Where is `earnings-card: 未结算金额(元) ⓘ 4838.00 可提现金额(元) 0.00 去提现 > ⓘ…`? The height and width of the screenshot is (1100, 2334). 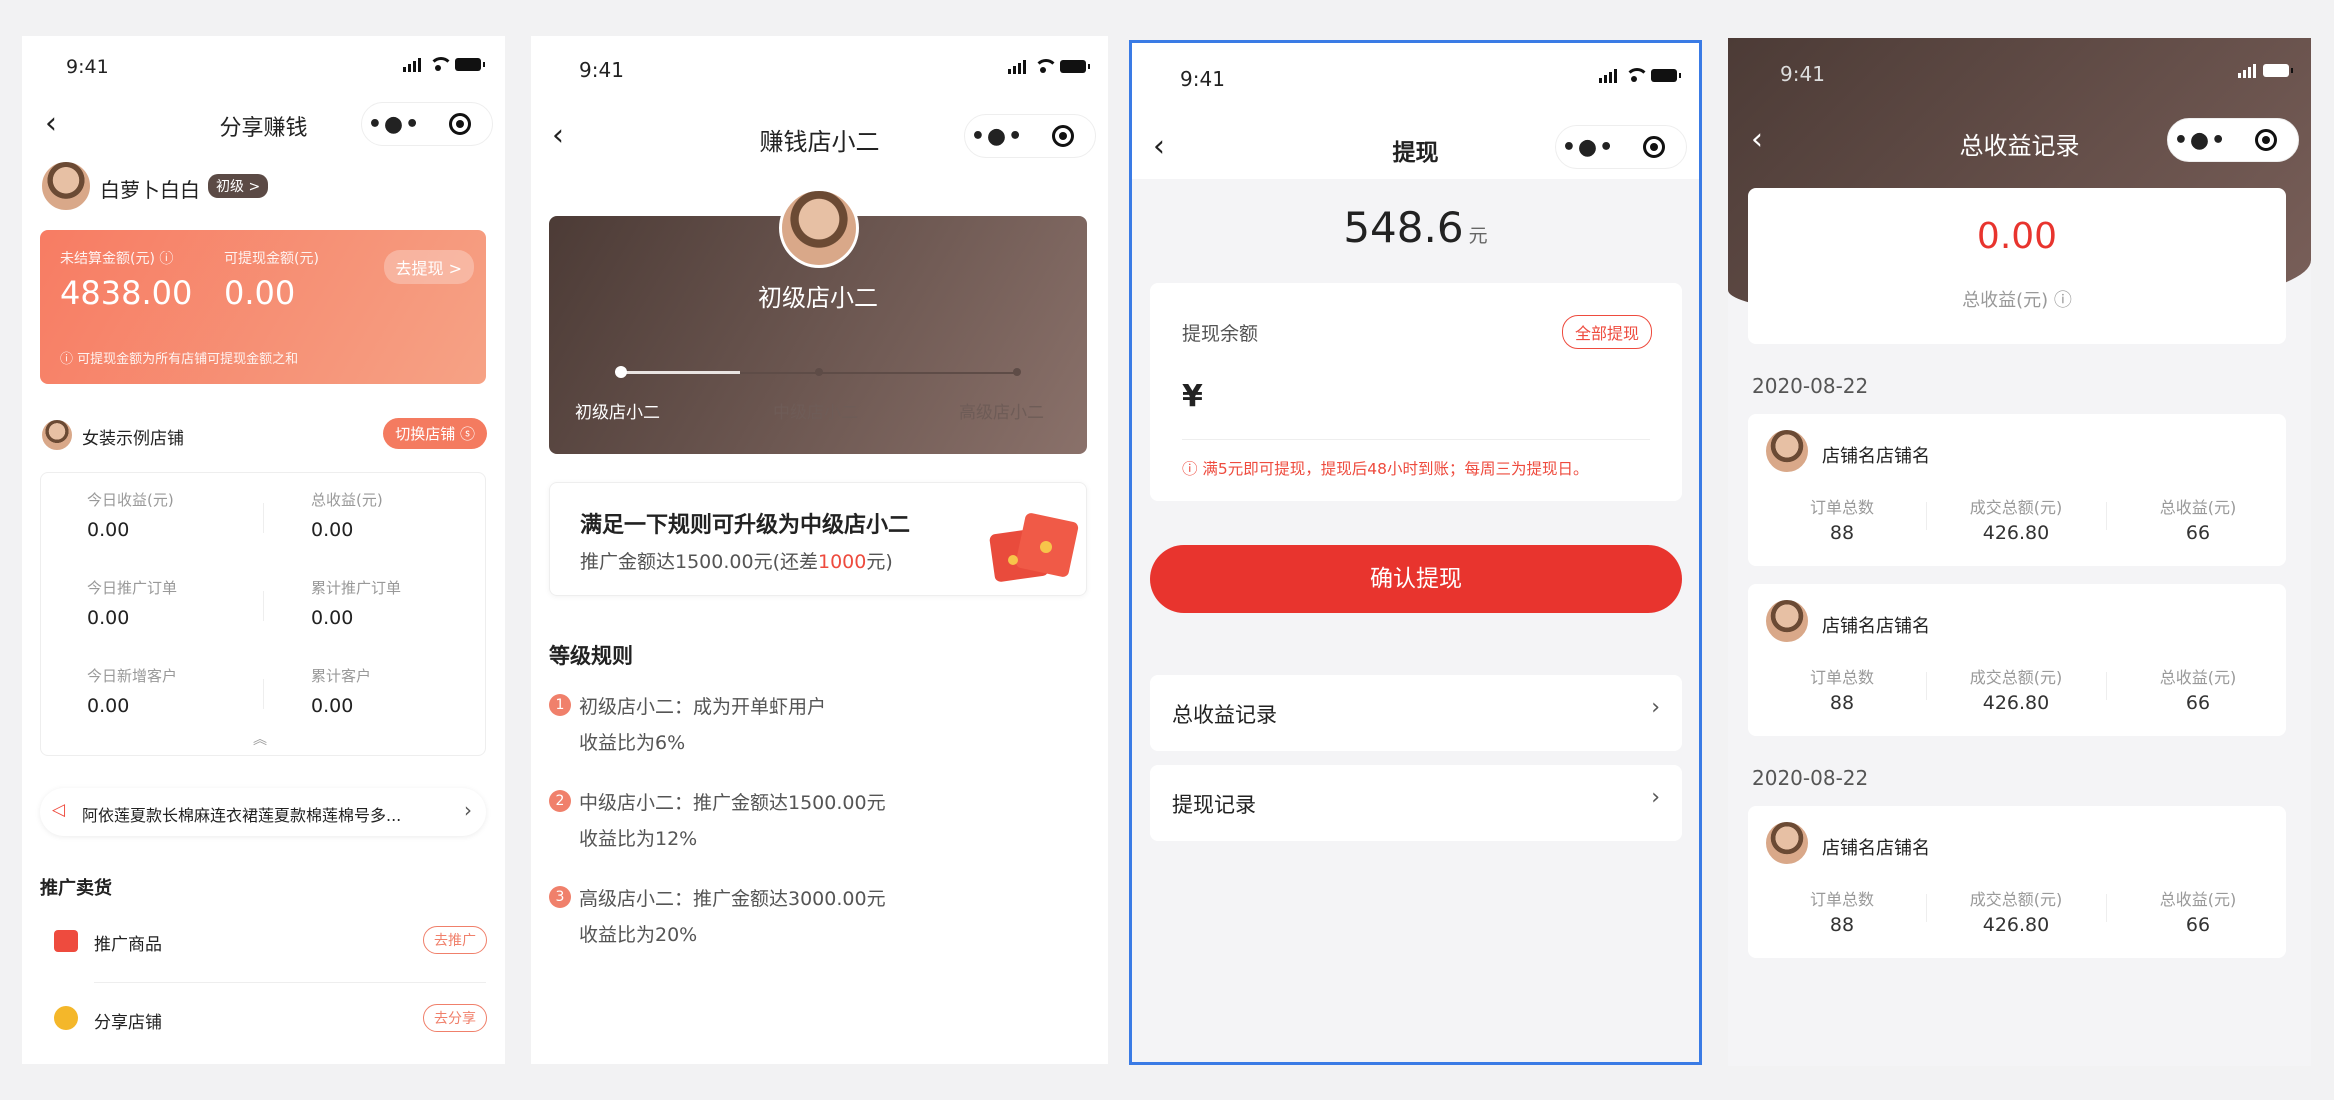 earnings-card: 未结算金额(元) ⓘ 4838.00 可提现金额(元) 0.00 去提现 > ⓘ… is located at coordinates (263, 307).